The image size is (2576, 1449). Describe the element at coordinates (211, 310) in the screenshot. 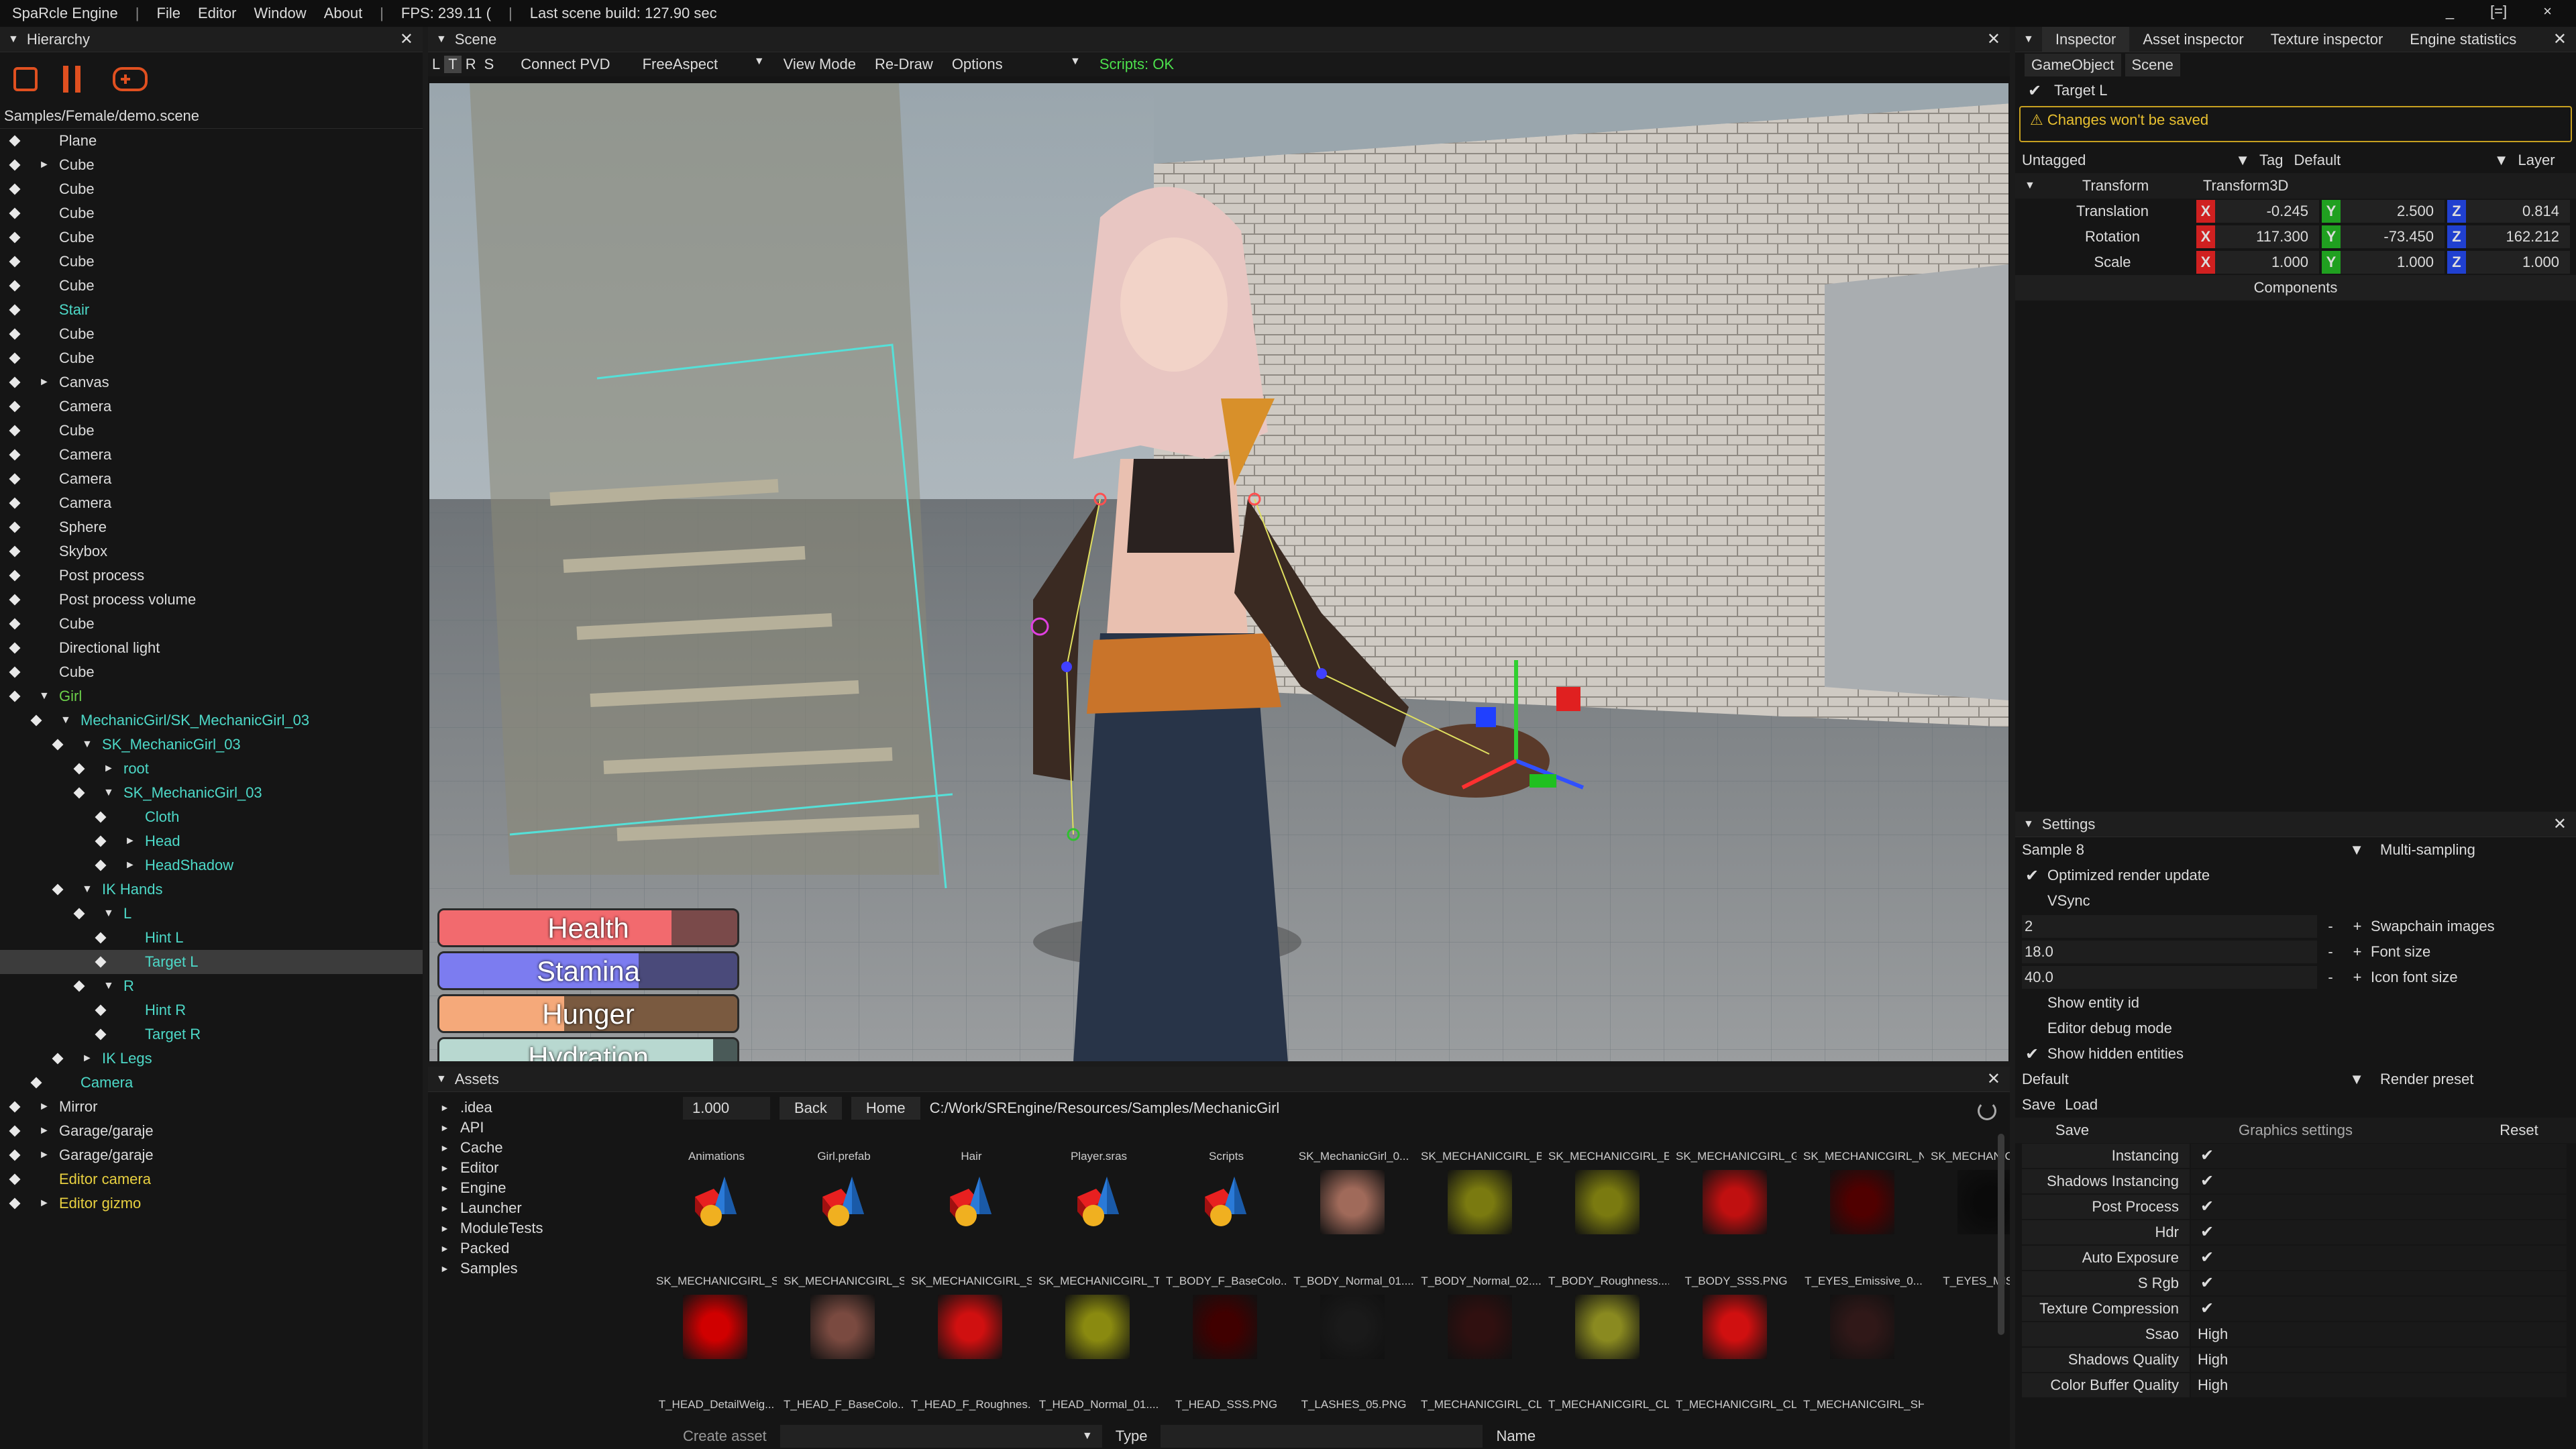

I see `tree-item: Stair` at that location.